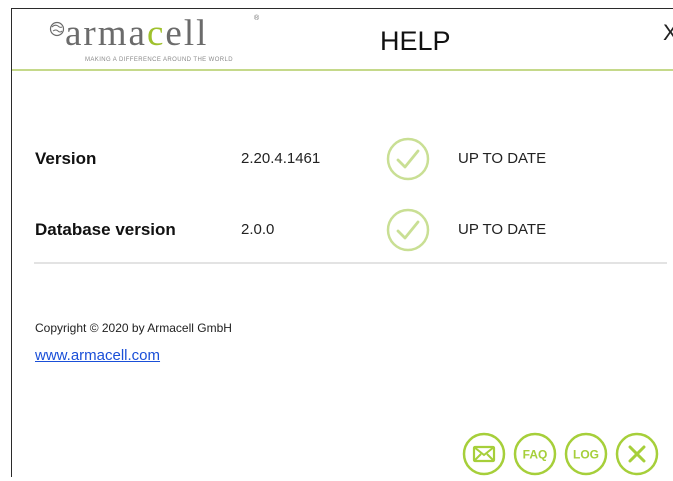  What do you see at coordinates (137, 33) in the screenshot?
I see `logo-wordmark: armacell` at bounding box center [137, 33].